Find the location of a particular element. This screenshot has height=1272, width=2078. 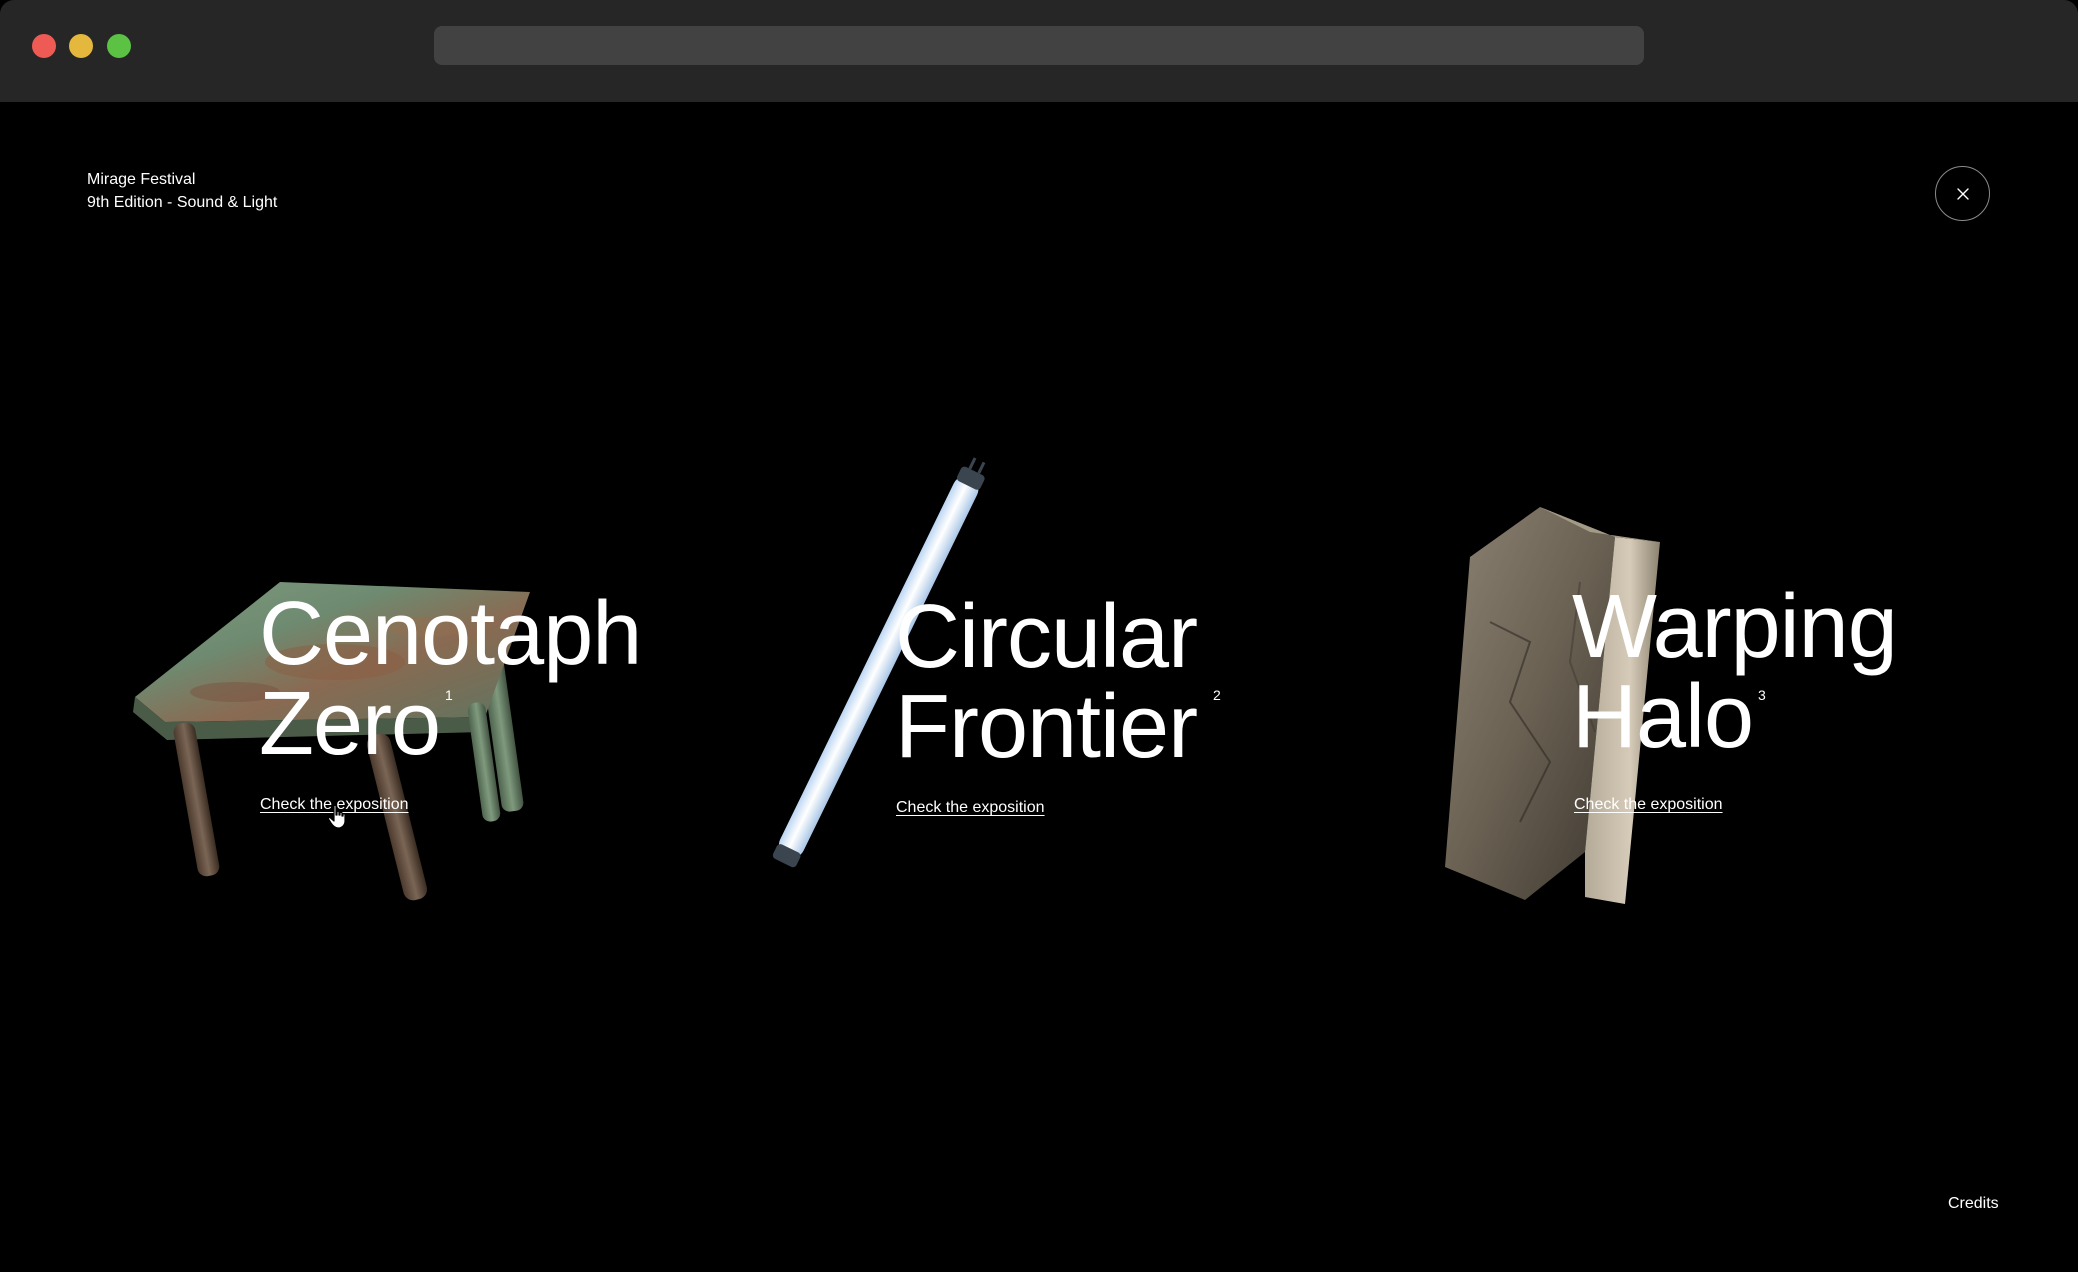

exhibit-title: Cenotaph Zero is located at coordinates (450, 676).